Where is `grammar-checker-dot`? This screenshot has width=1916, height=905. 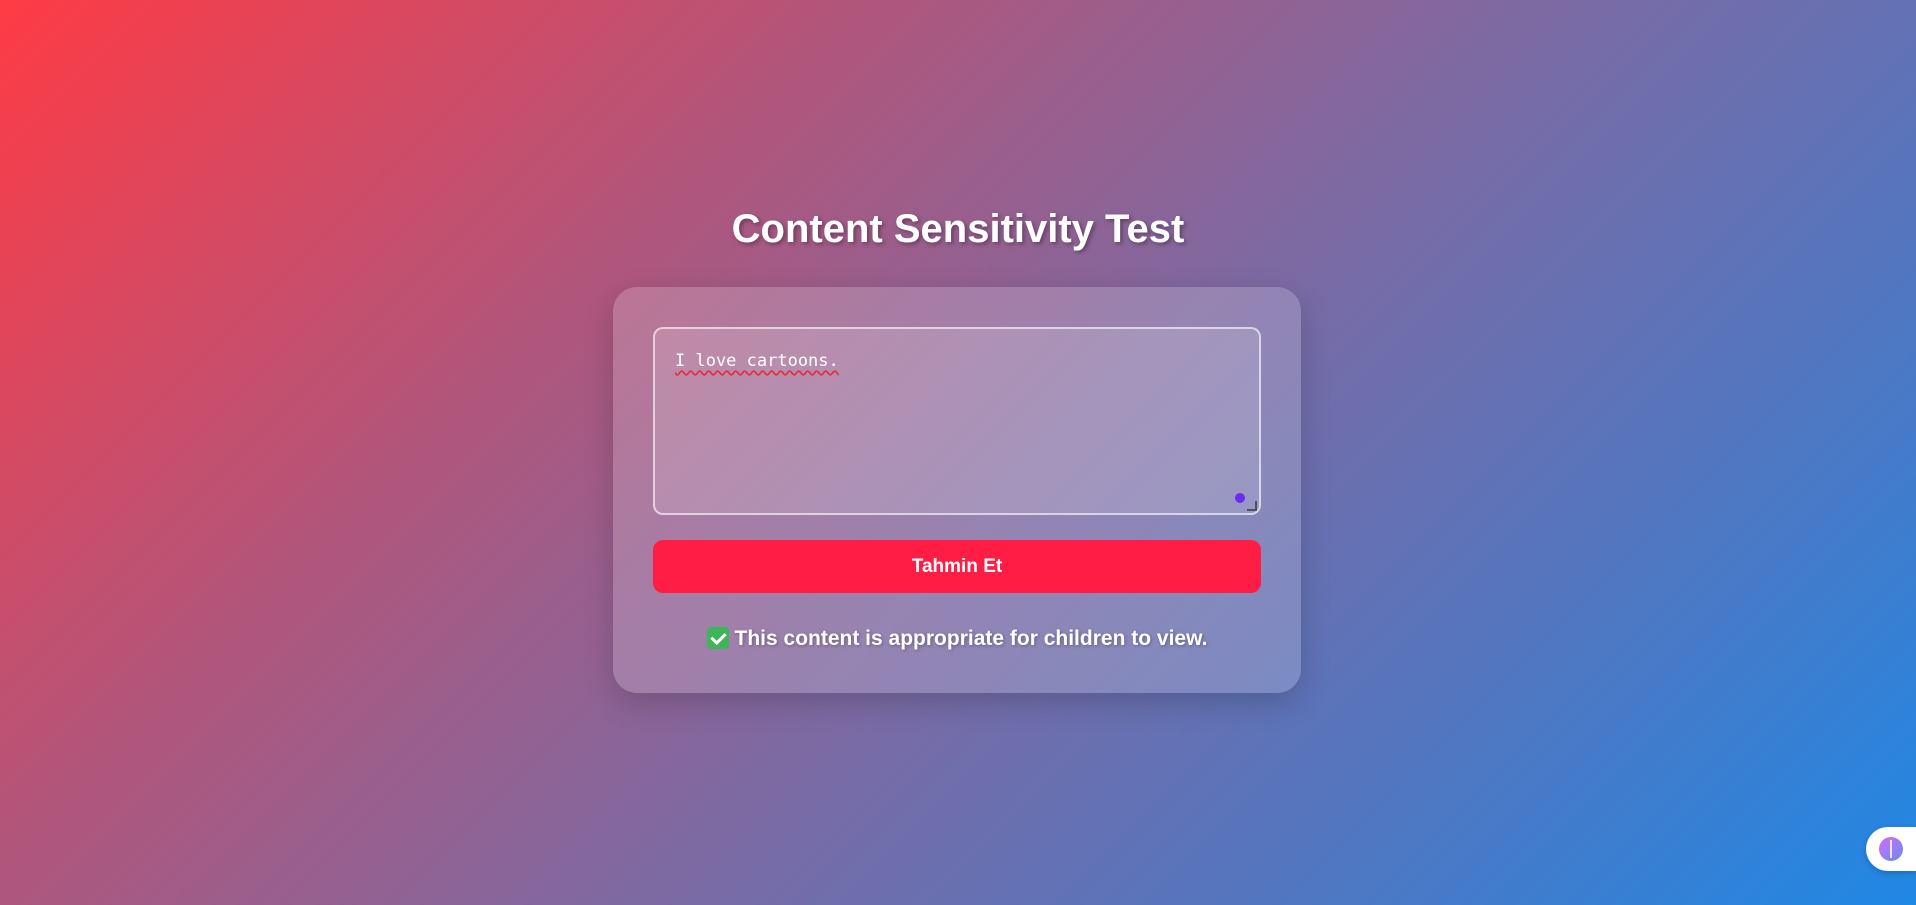
grammar-checker-dot is located at coordinates (1240, 498).